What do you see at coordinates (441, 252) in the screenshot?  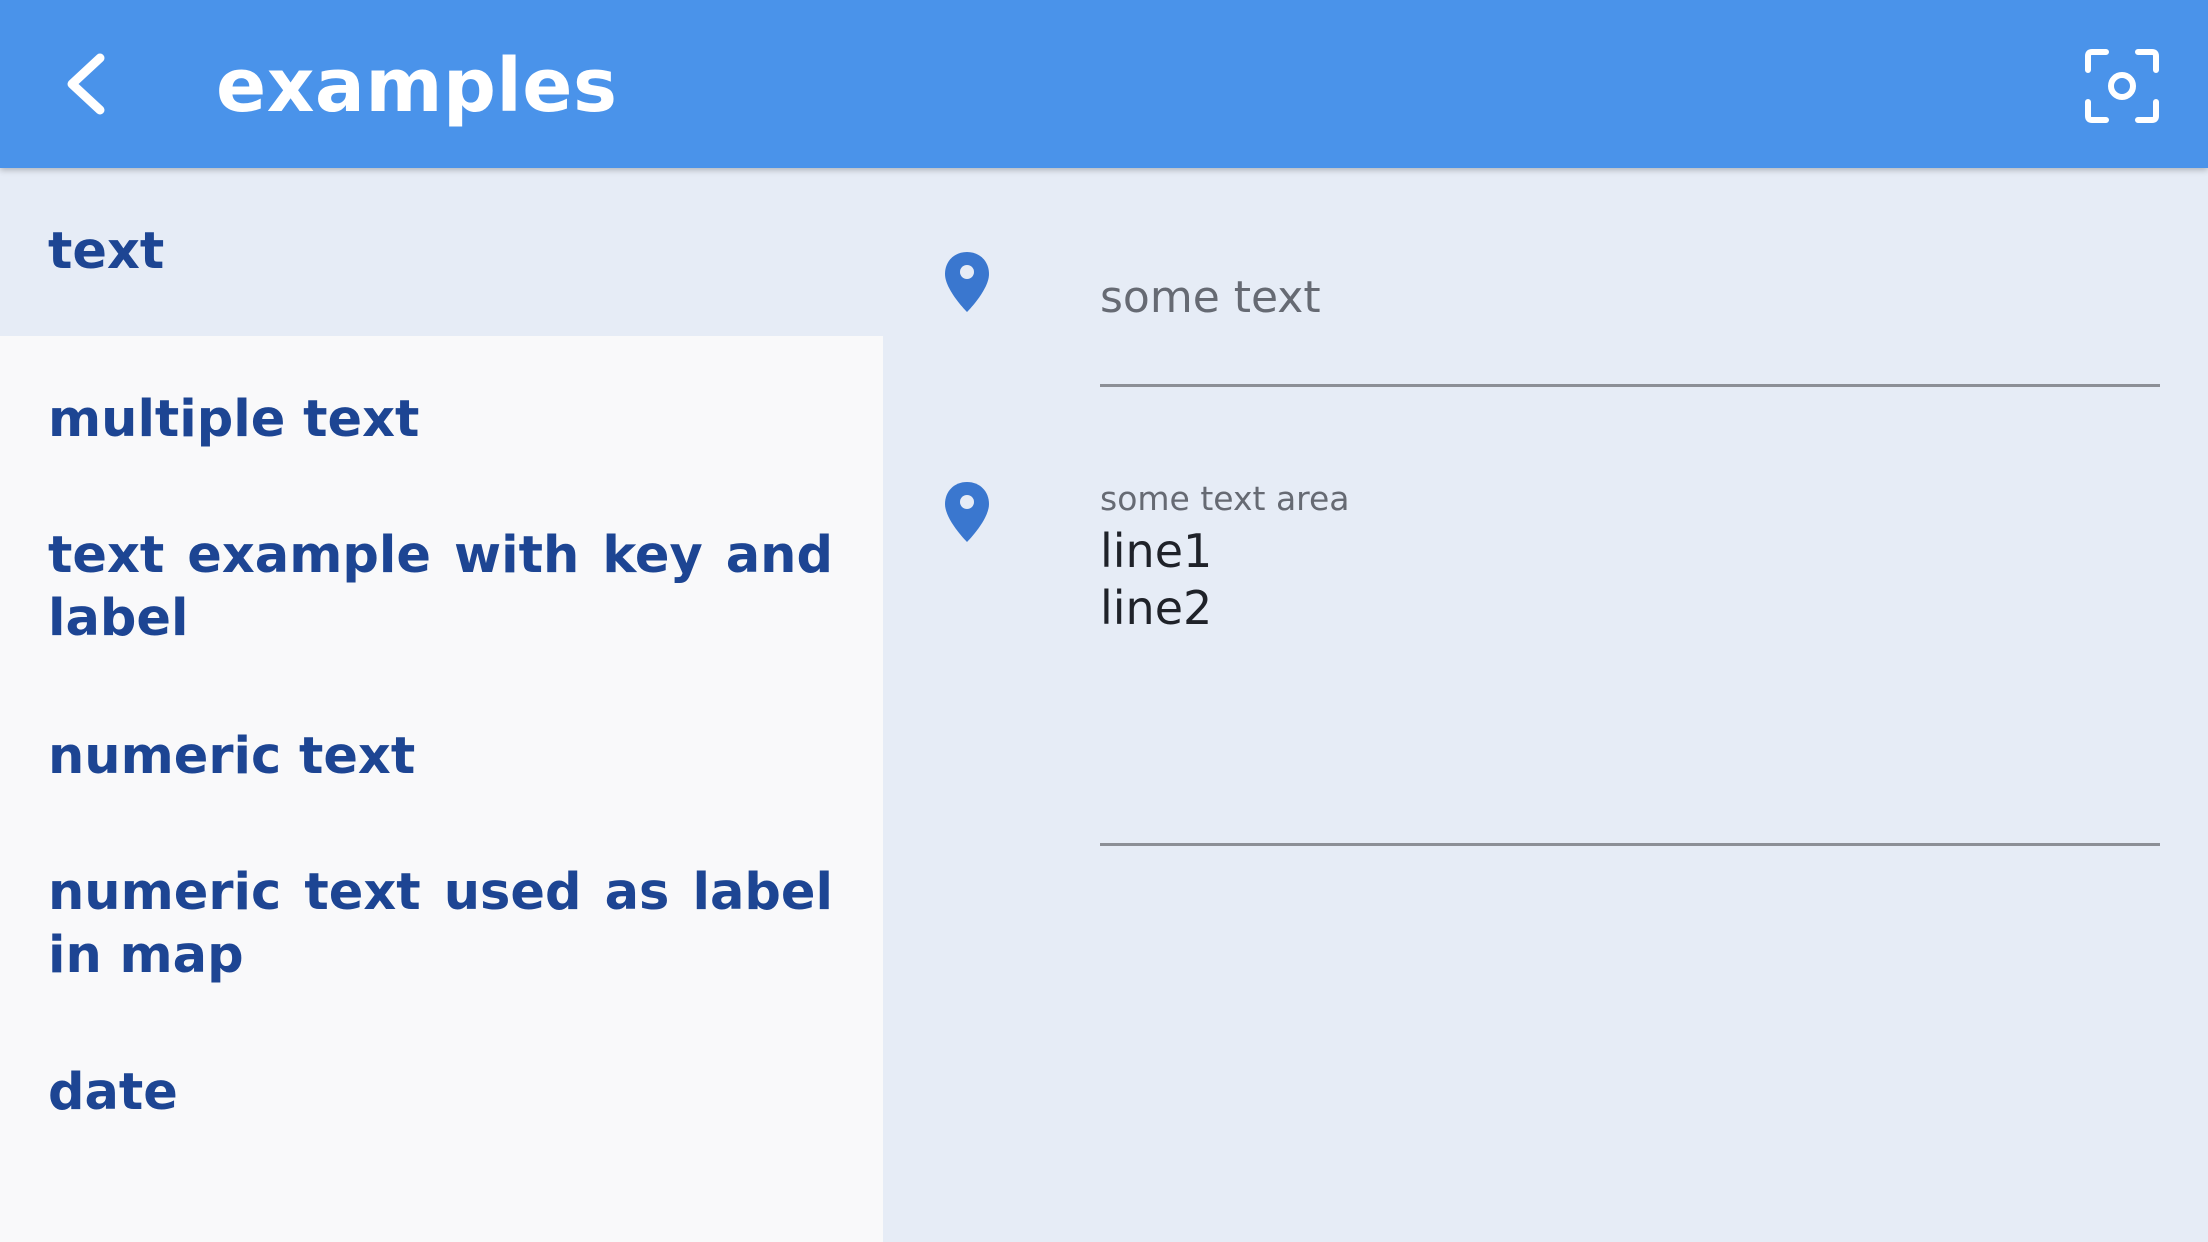 I see `list-item-text: text` at bounding box center [441, 252].